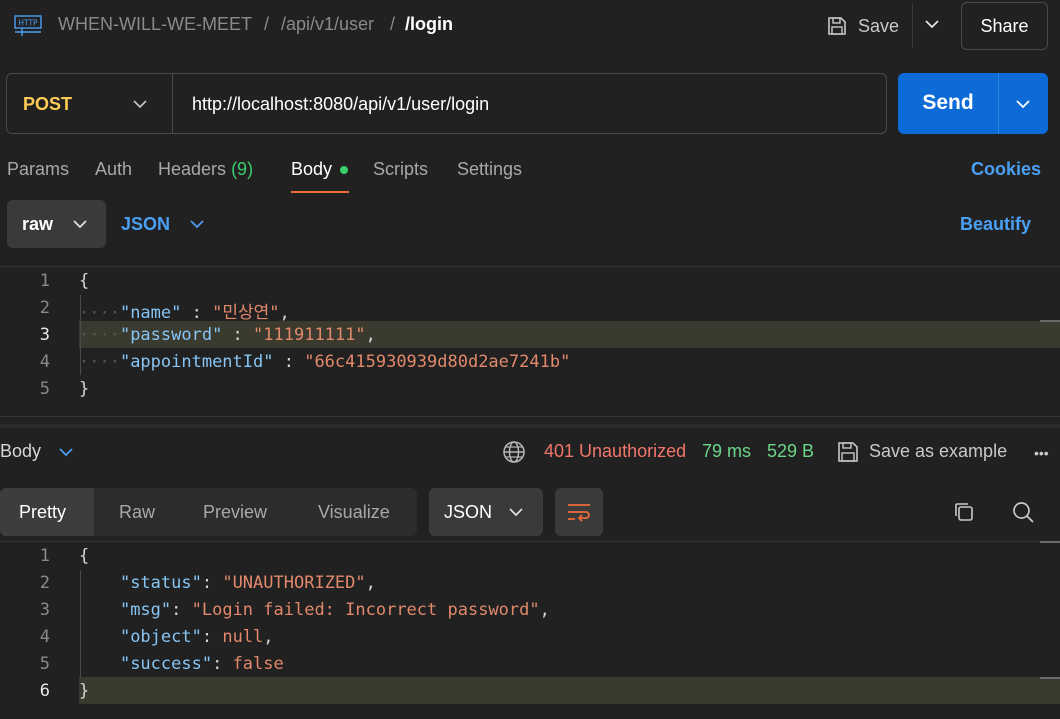 This screenshot has width=1060, height=719. What do you see at coordinates (227, 583) in the screenshot?
I see `code-line: "status": "UNAUTHORIZED",` at bounding box center [227, 583].